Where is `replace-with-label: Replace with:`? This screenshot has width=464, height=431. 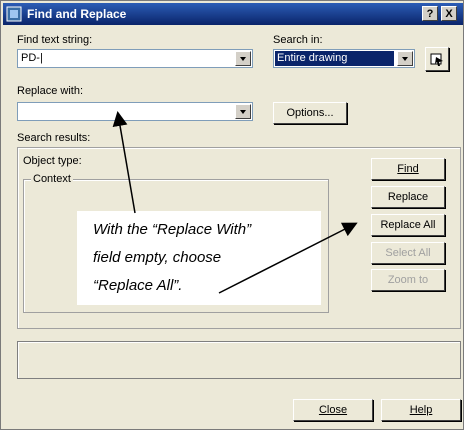 replace-with-label: Replace with: is located at coordinates (50, 91).